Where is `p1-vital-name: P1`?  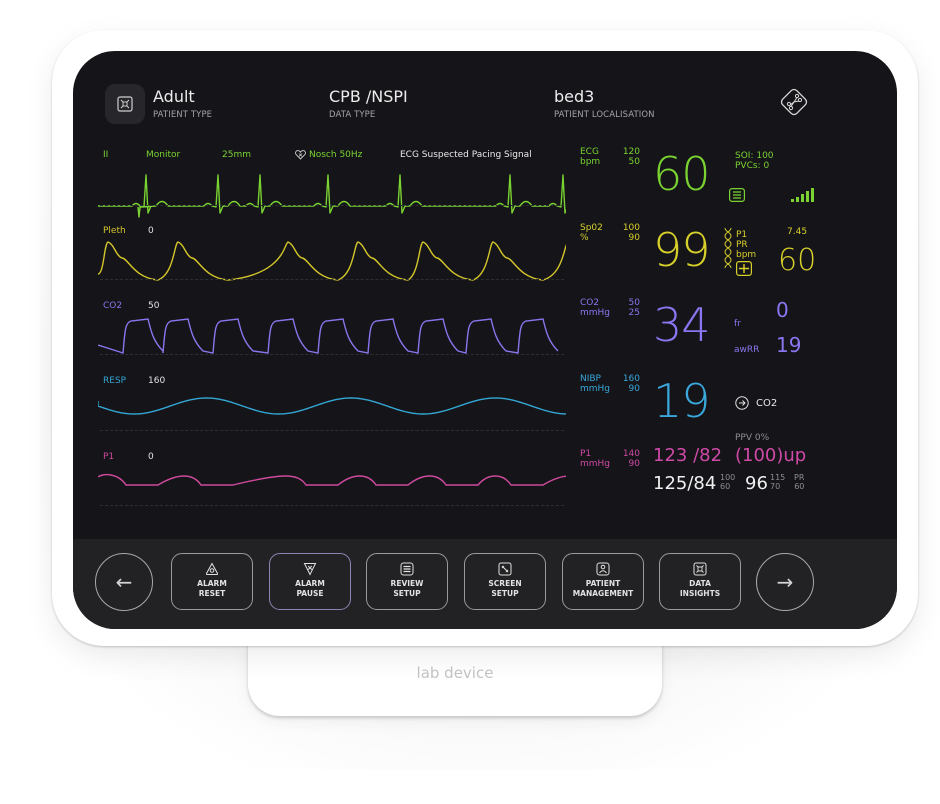
p1-vital-name: P1 is located at coordinates (586, 454).